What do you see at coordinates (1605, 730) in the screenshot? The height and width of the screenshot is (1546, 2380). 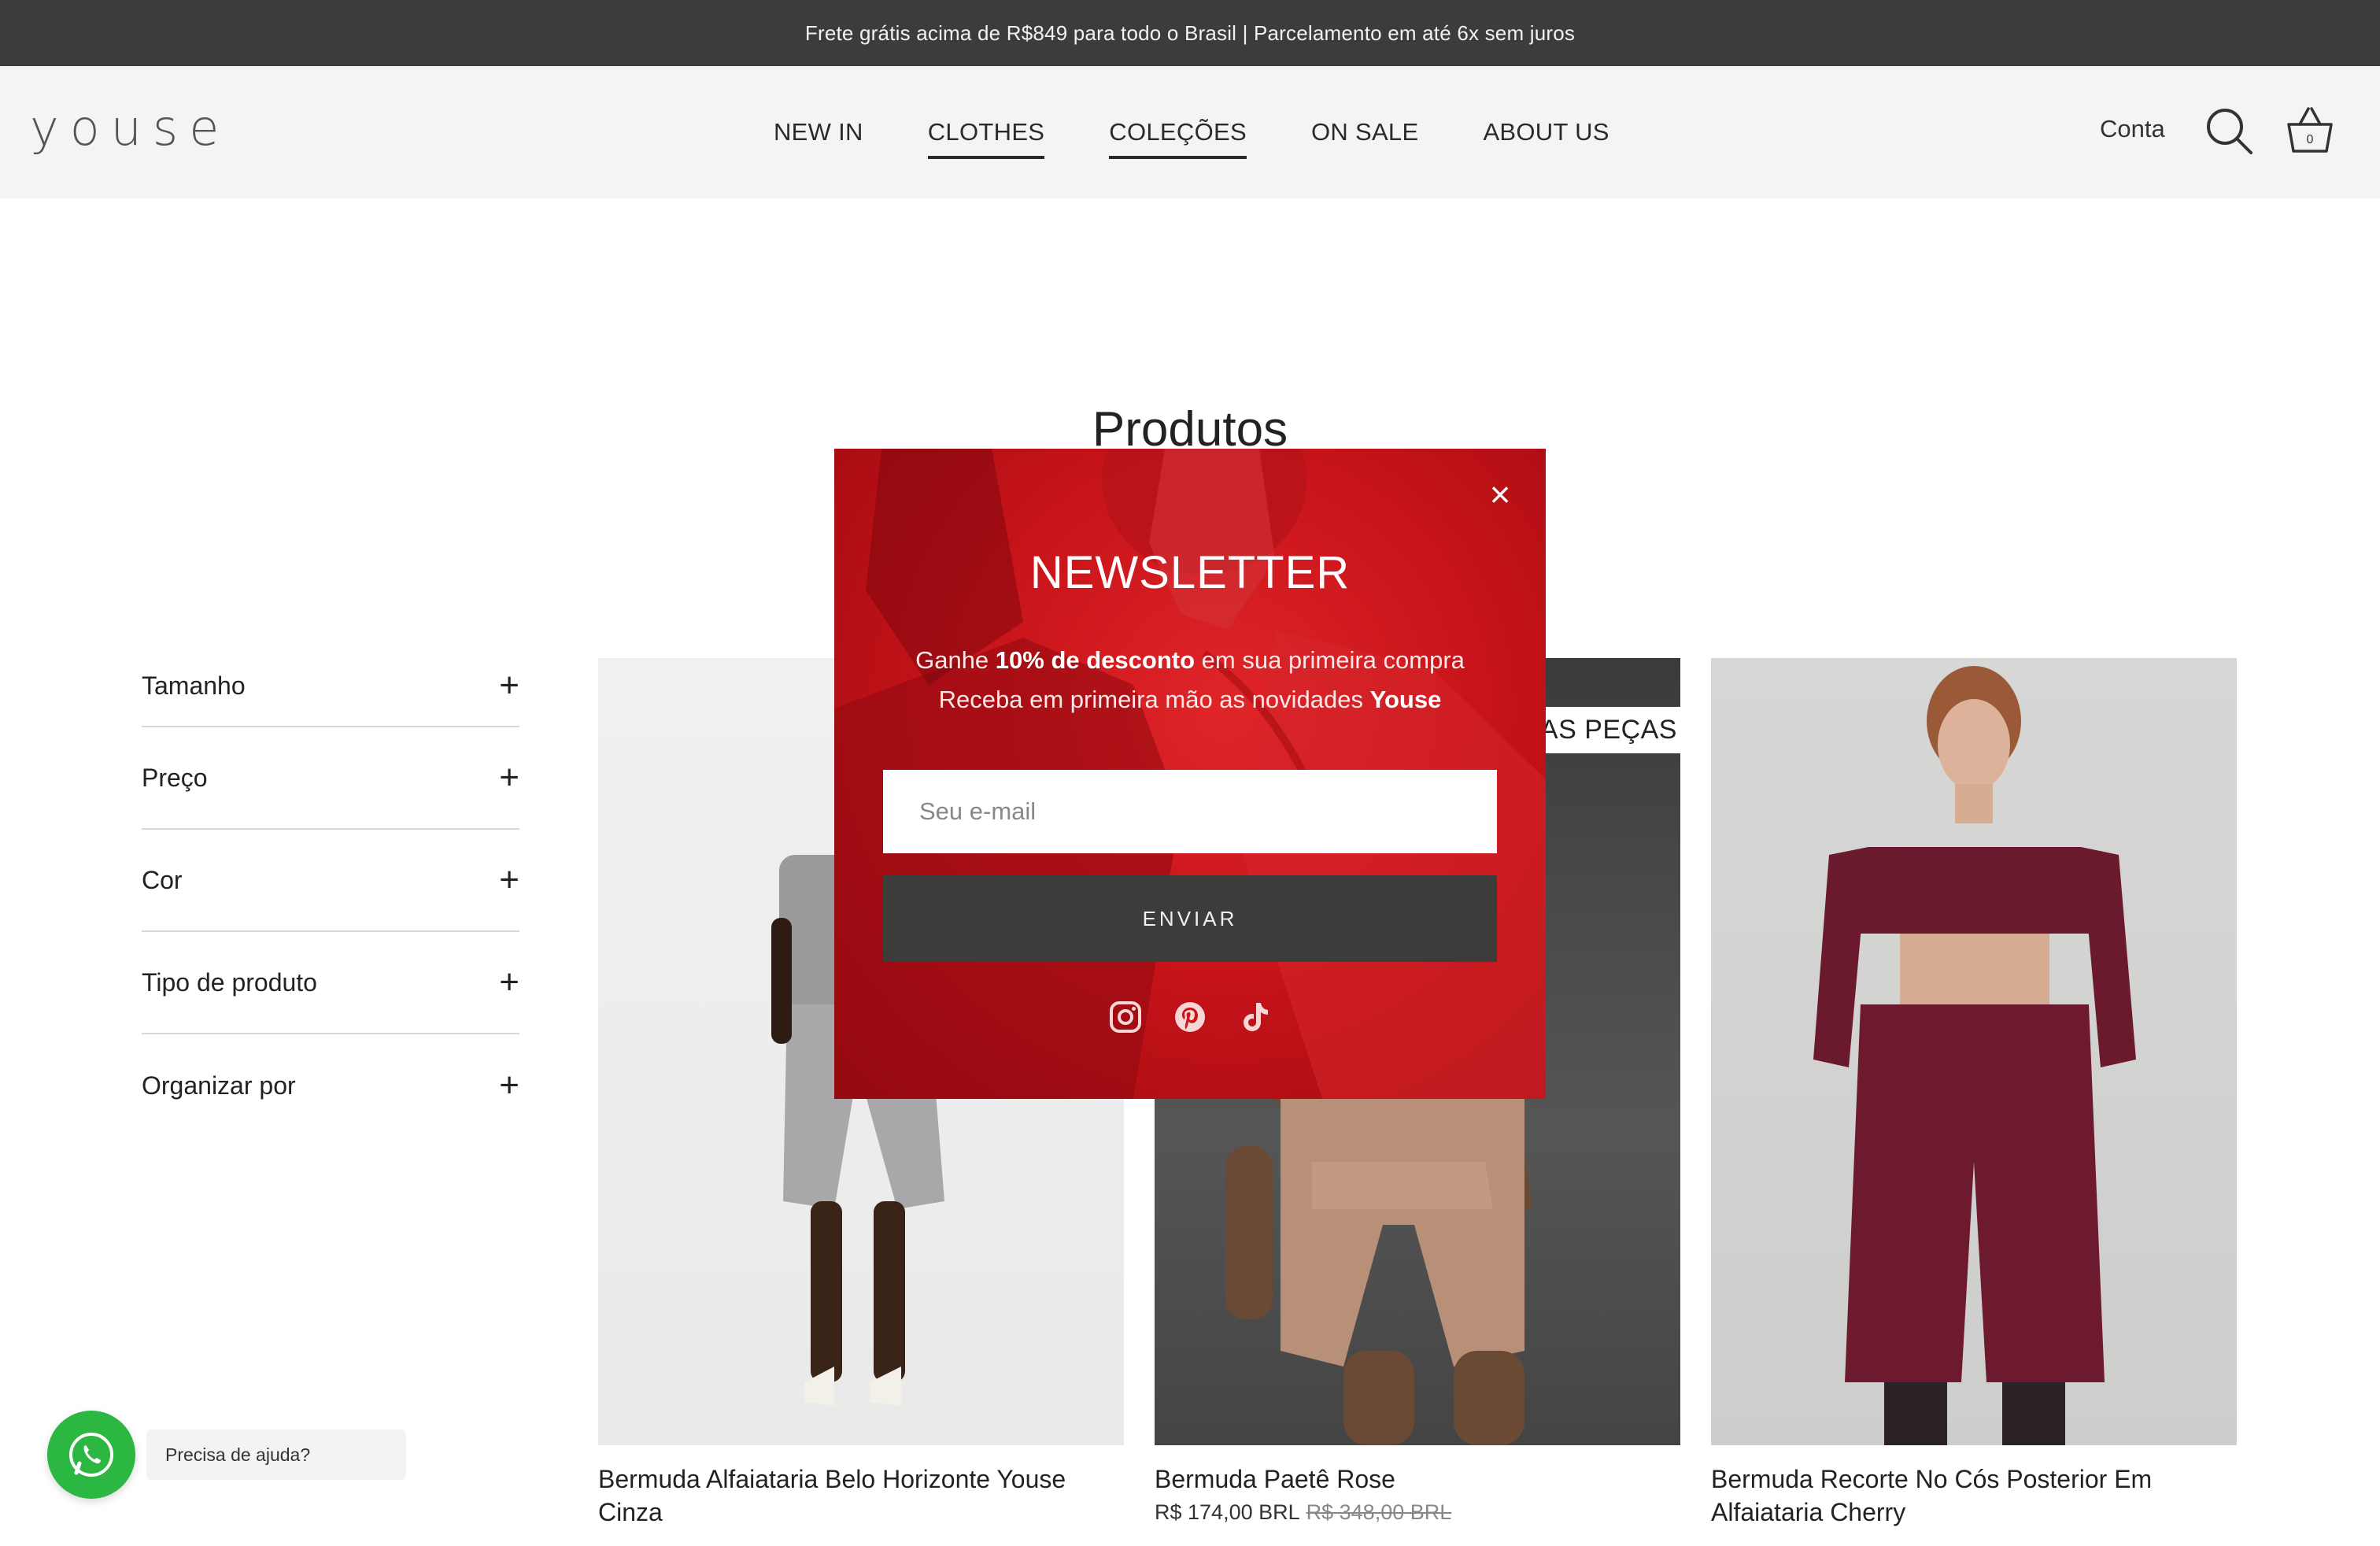 I see `product-ribbon: AS PEÇAS` at bounding box center [1605, 730].